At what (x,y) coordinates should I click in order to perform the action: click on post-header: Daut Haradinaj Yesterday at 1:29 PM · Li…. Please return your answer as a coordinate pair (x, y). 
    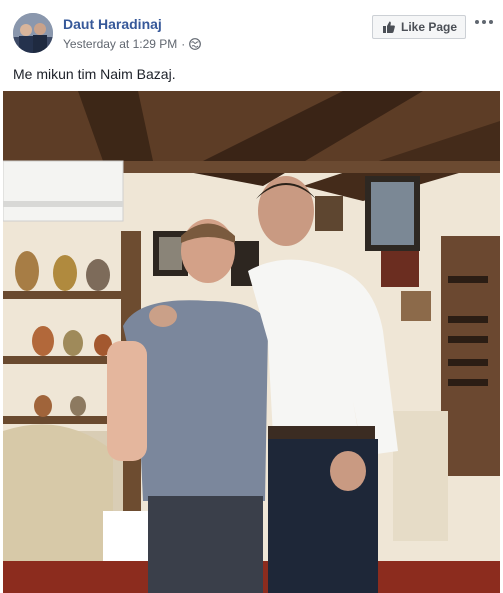
    Looking at the image, I should click on (251, 30).